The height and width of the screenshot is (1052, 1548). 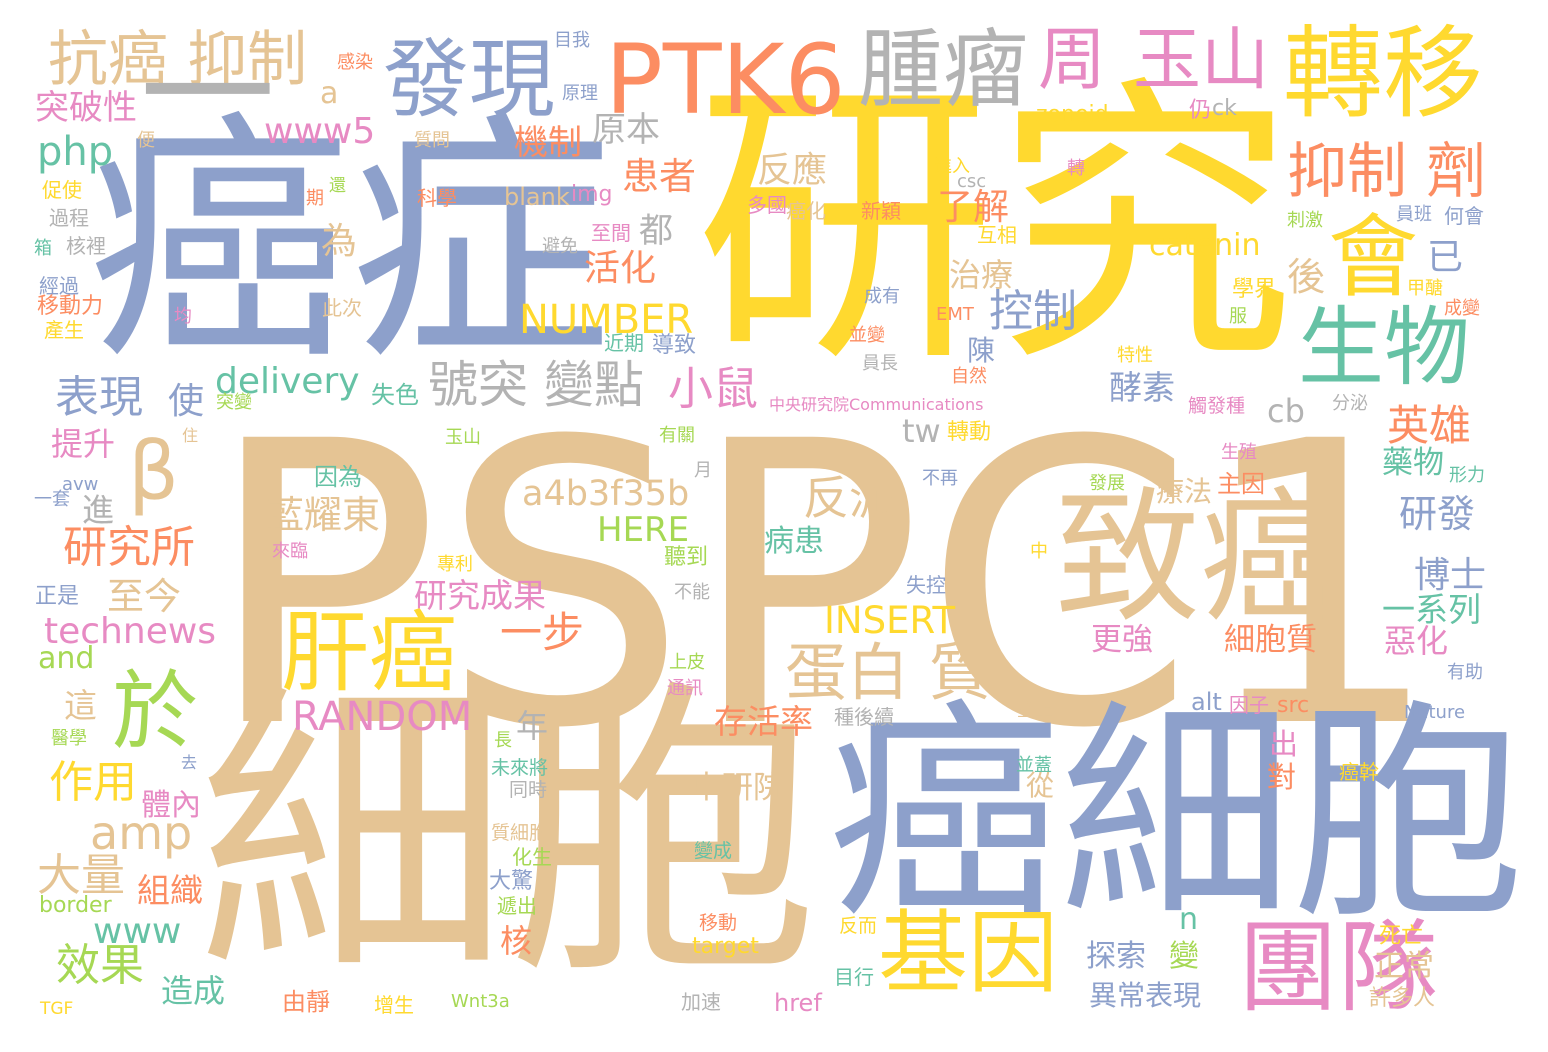 What do you see at coordinates (969, 432) in the screenshot?
I see `word: 轉動` at bounding box center [969, 432].